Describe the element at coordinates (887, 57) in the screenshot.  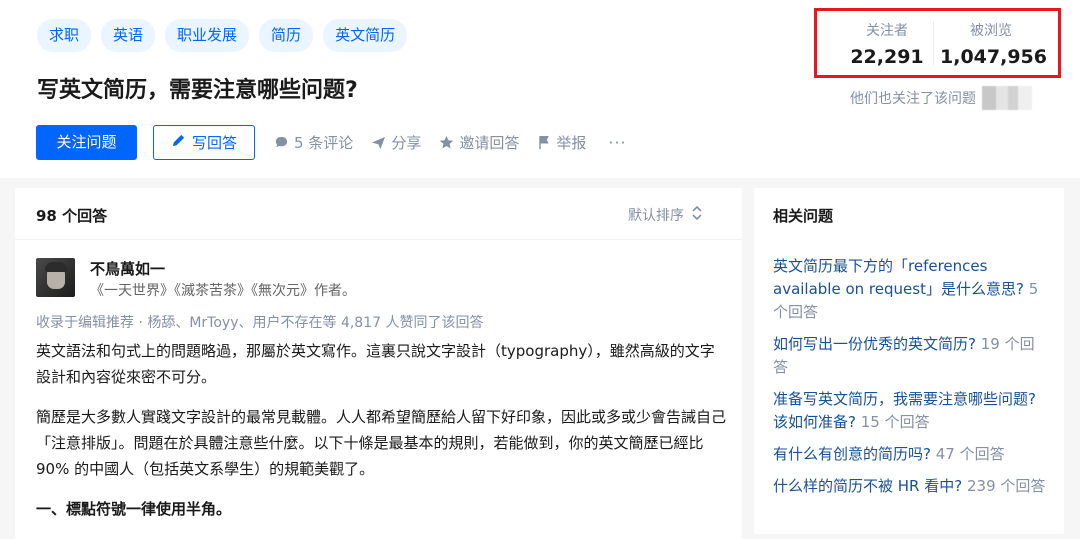
I see `followers-count: 22,291` at that location.